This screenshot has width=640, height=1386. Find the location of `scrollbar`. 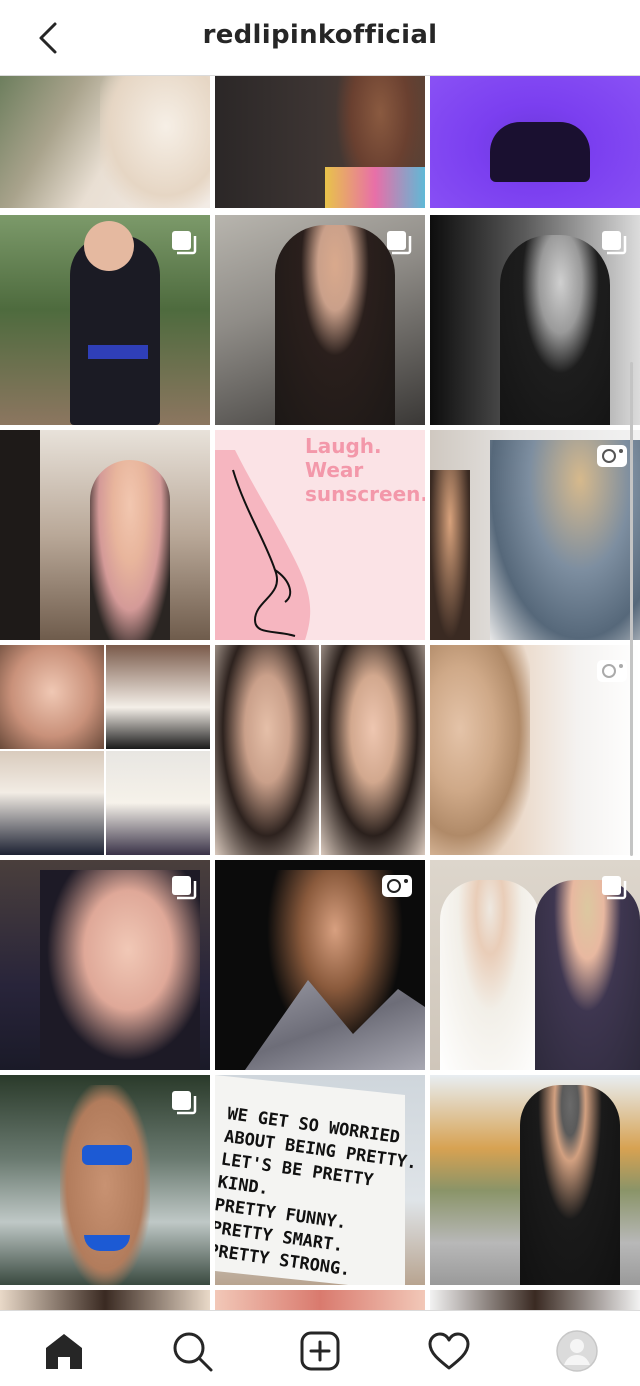

scrollbar is located at coordinates (631, 609).